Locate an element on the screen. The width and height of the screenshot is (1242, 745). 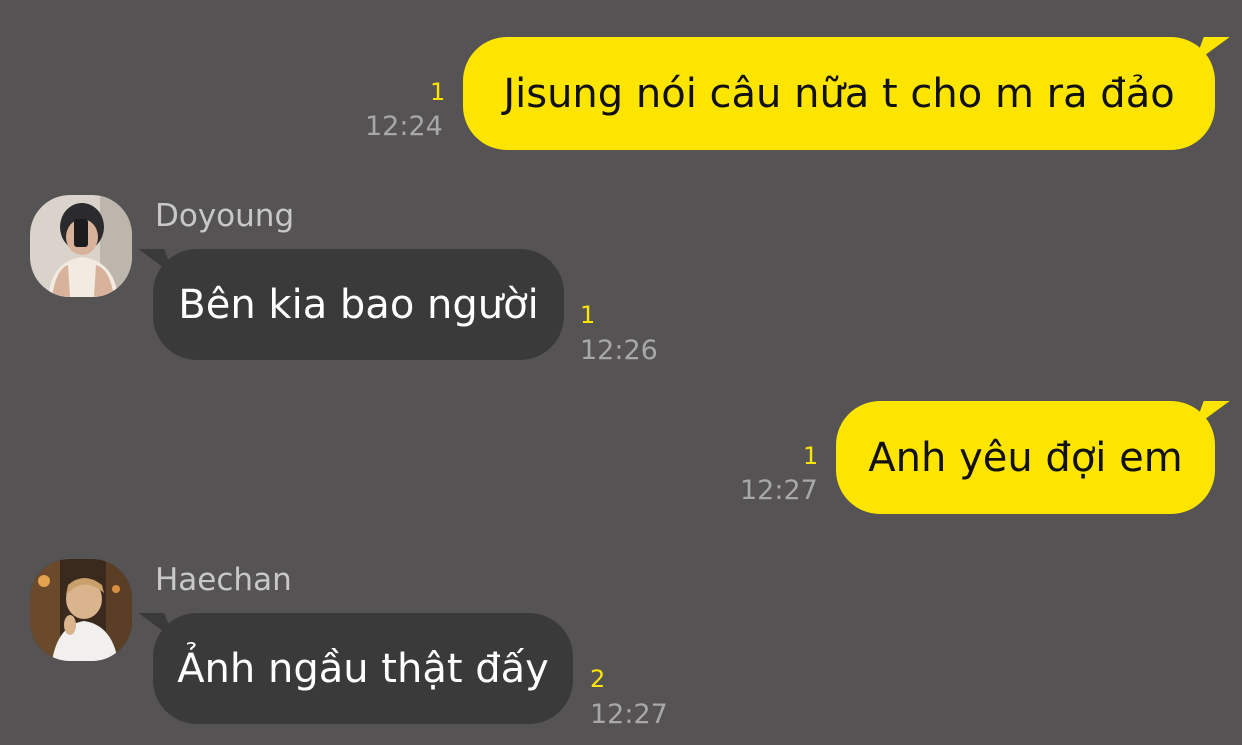
sender-name: Haechan is located at coordinates (223, 580).